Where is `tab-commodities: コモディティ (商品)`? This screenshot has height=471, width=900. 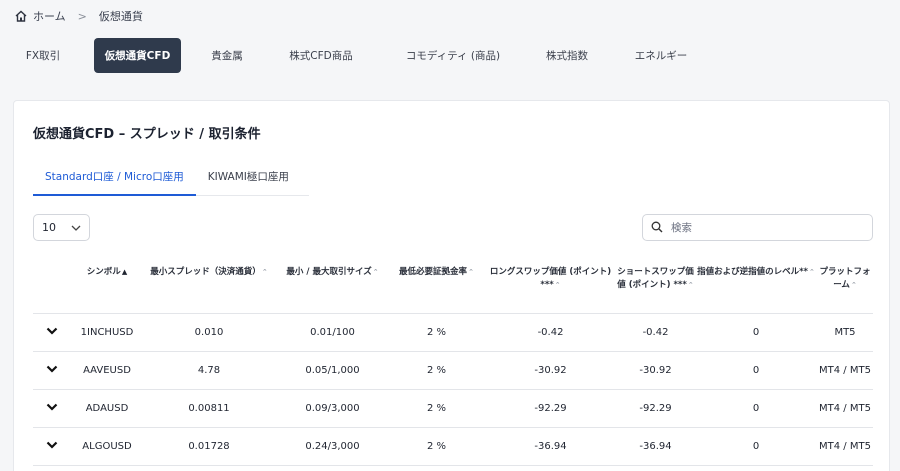 tab-commodities: コモディティ (商品) is located at coordinates (453, 55).